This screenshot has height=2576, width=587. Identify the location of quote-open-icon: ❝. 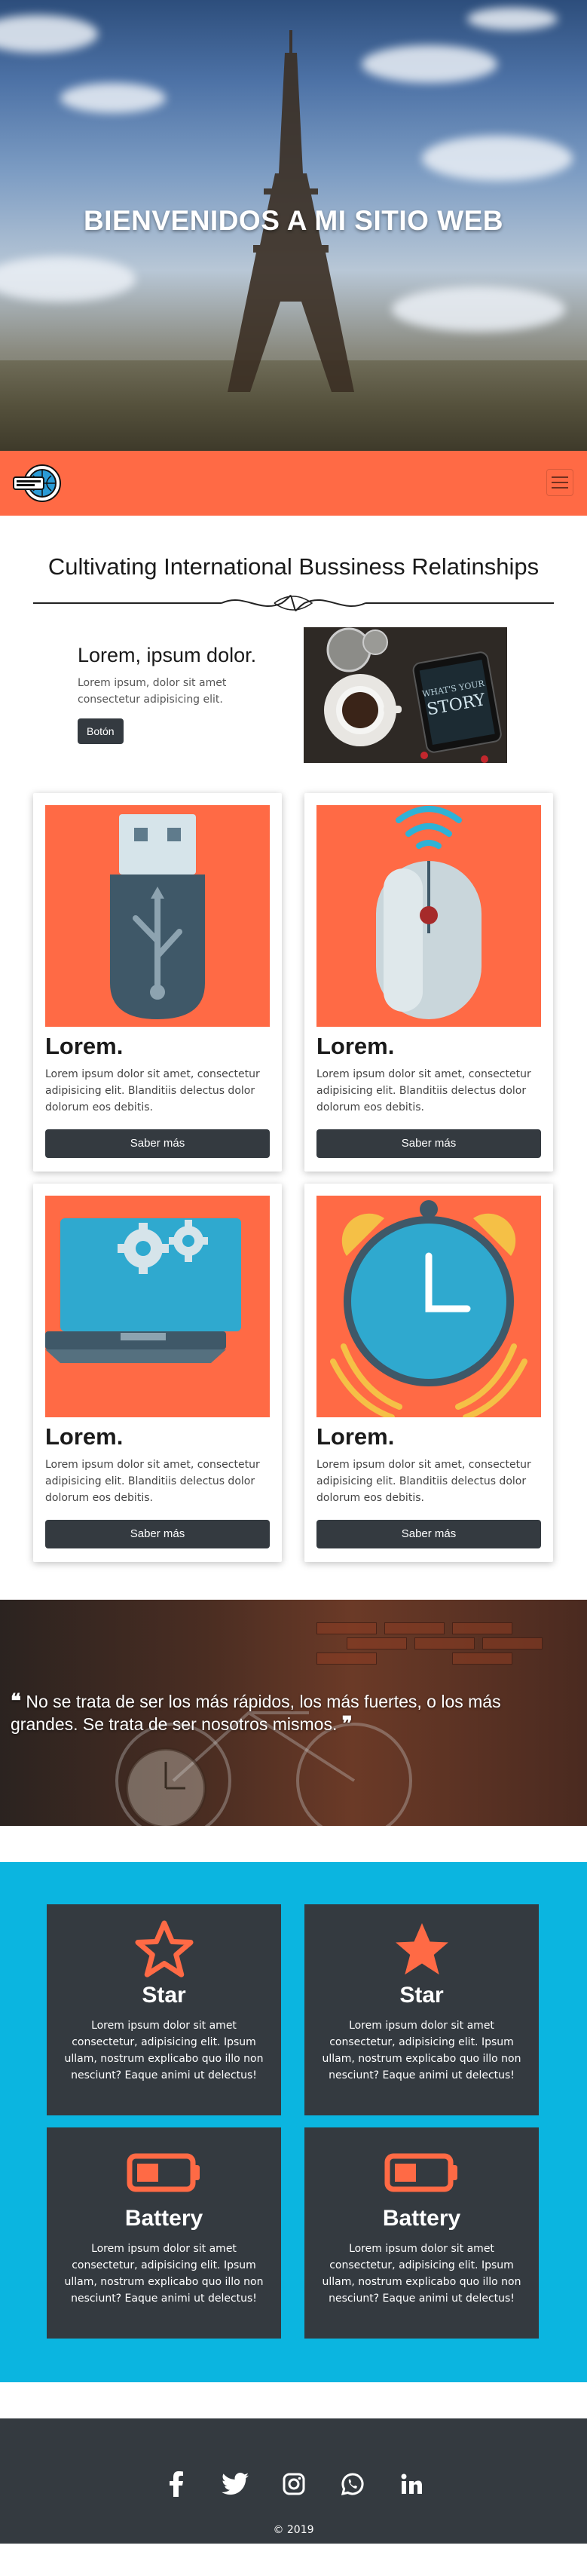
(16, 1700).